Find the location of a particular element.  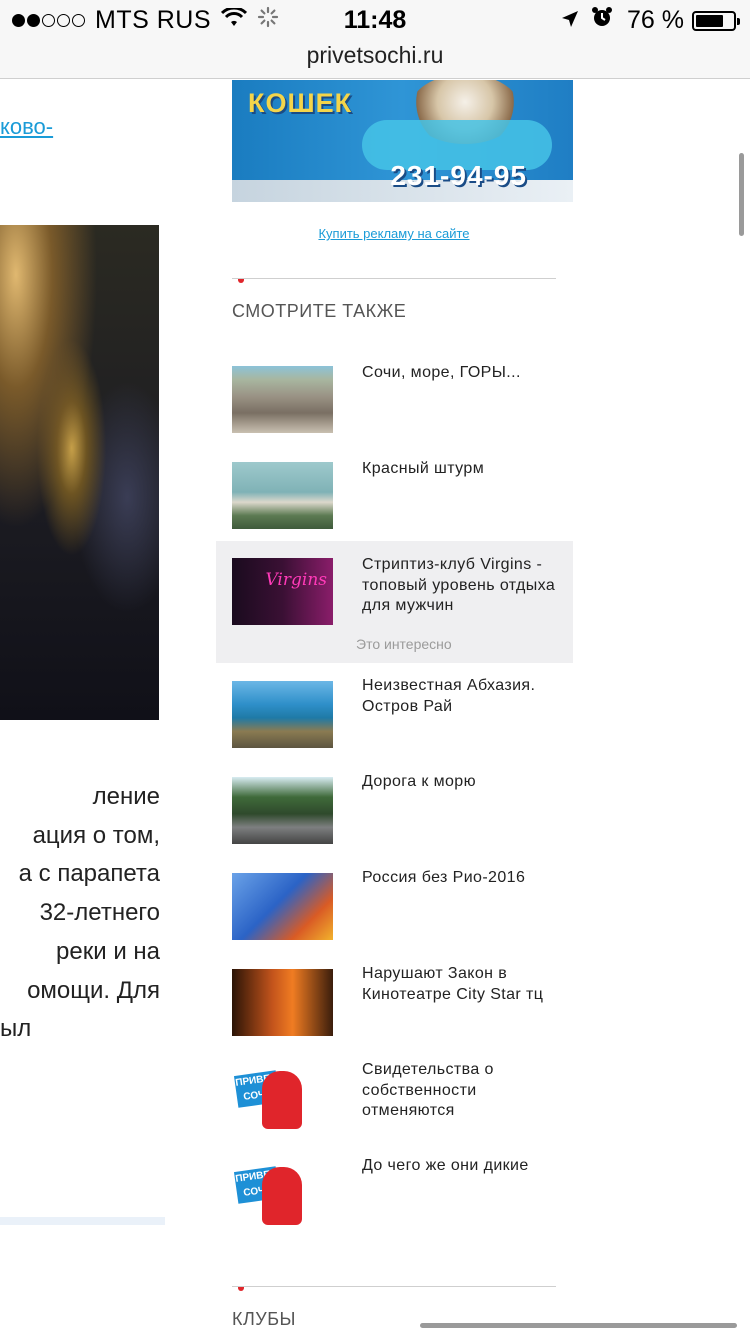

buy-ad-link: Купить рекламу на сайте is located at coordinates (394, 233).